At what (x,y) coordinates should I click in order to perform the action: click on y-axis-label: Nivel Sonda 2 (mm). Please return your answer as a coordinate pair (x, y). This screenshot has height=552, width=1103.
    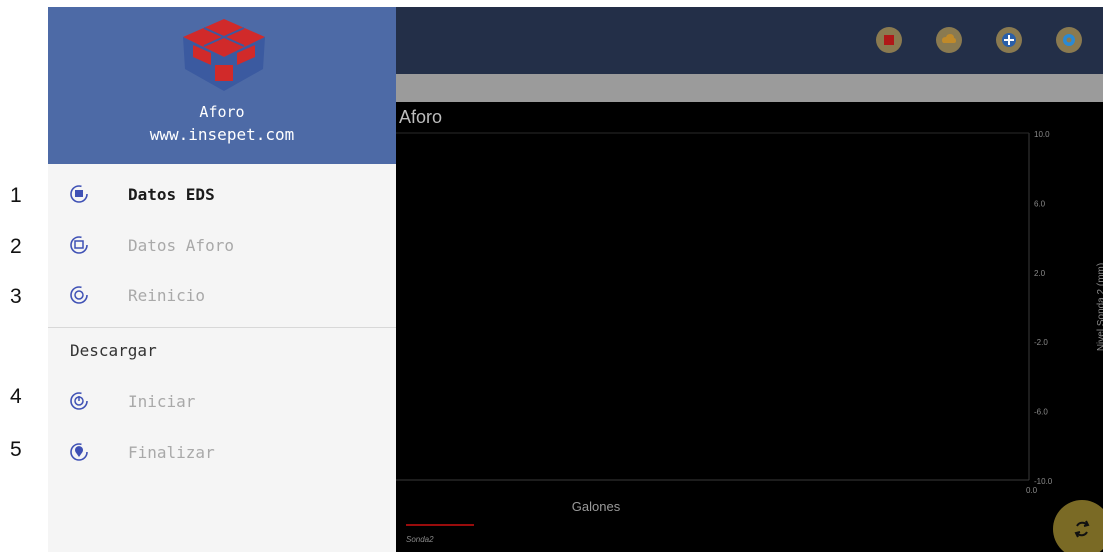
    Looking at the image, I should click on (1099, 307).